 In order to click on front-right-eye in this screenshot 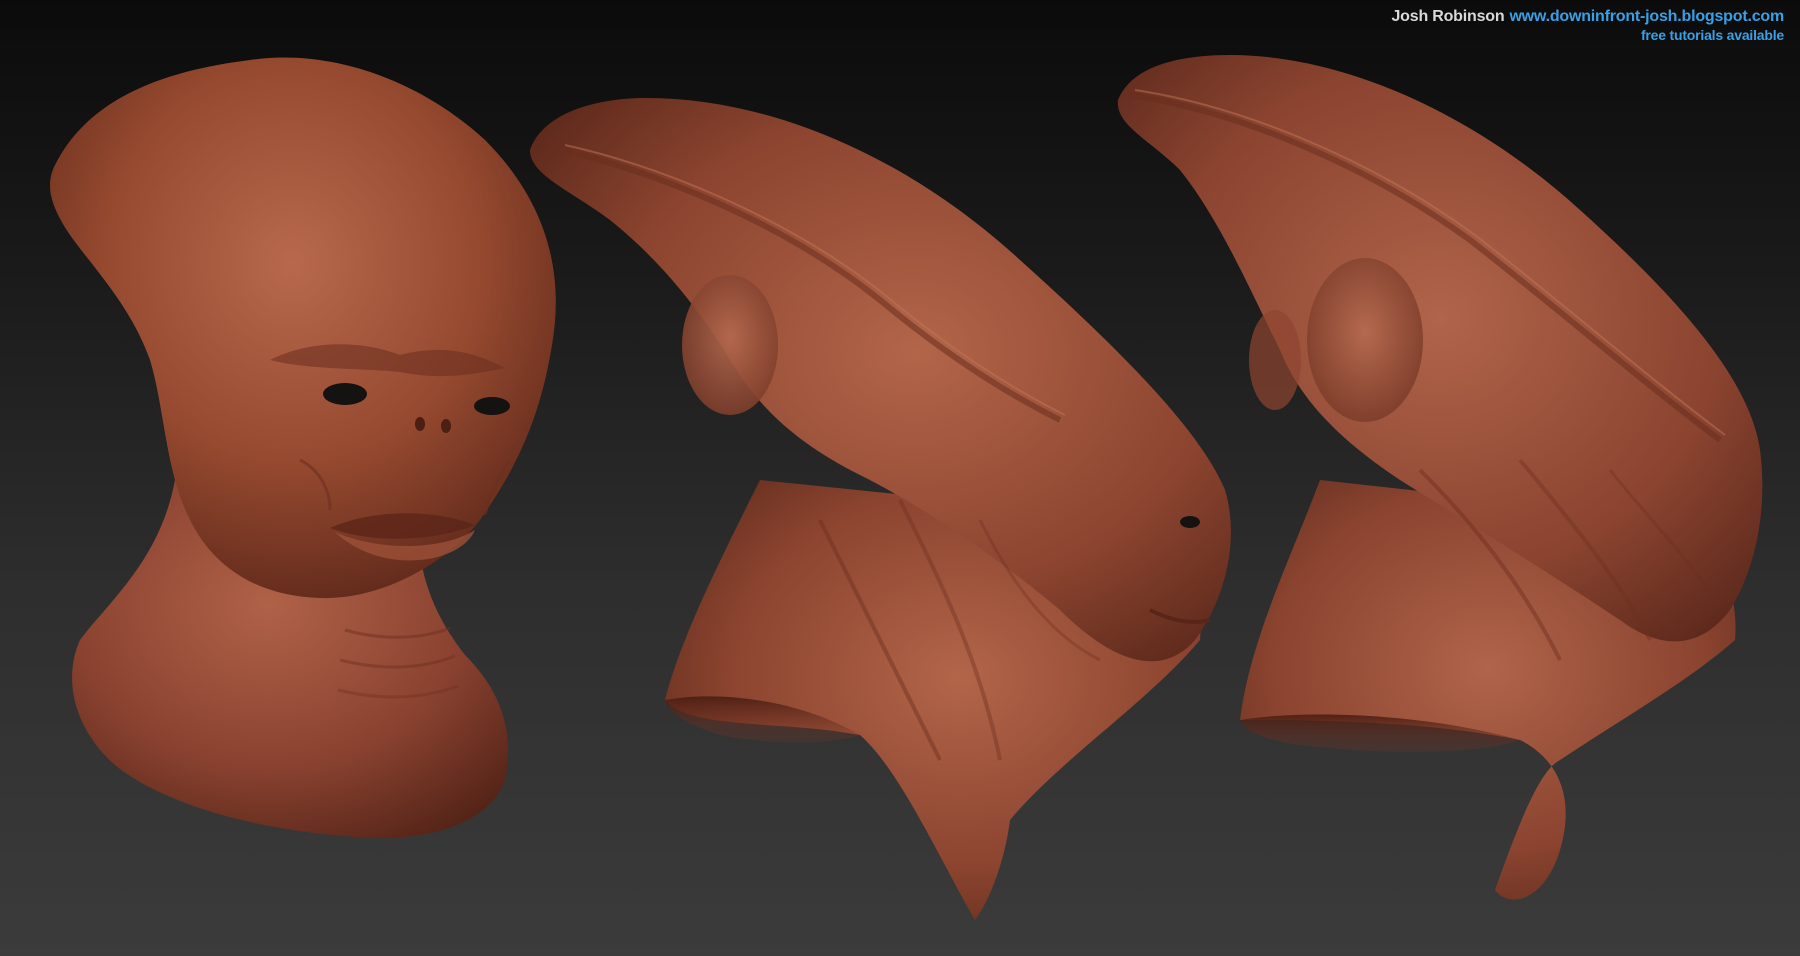, I will do `click(492, 406)`.